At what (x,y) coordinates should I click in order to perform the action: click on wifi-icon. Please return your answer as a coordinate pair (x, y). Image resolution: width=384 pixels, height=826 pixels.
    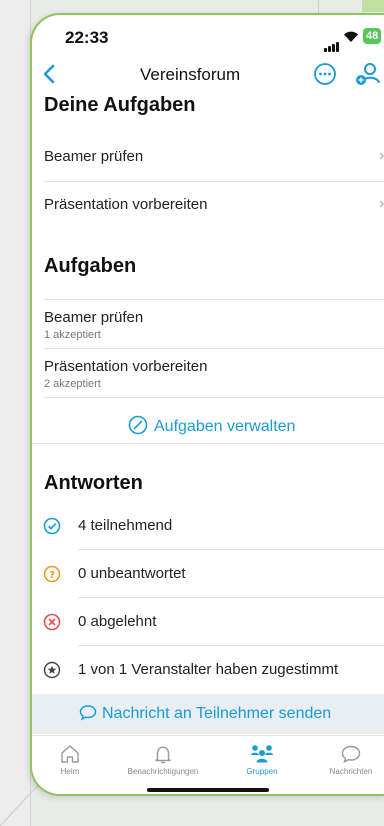
    Looking at the image, I should click on (351, 36).